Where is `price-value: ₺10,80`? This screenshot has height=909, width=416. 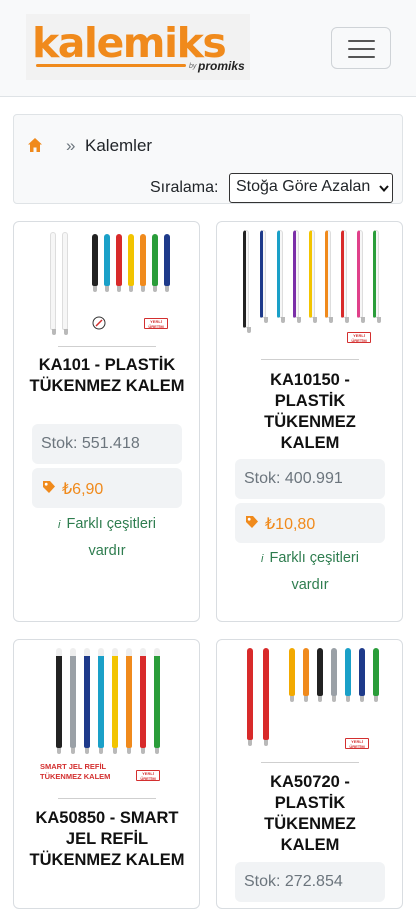
price-value: ₺10,80 is located at coordinates (290, 524).